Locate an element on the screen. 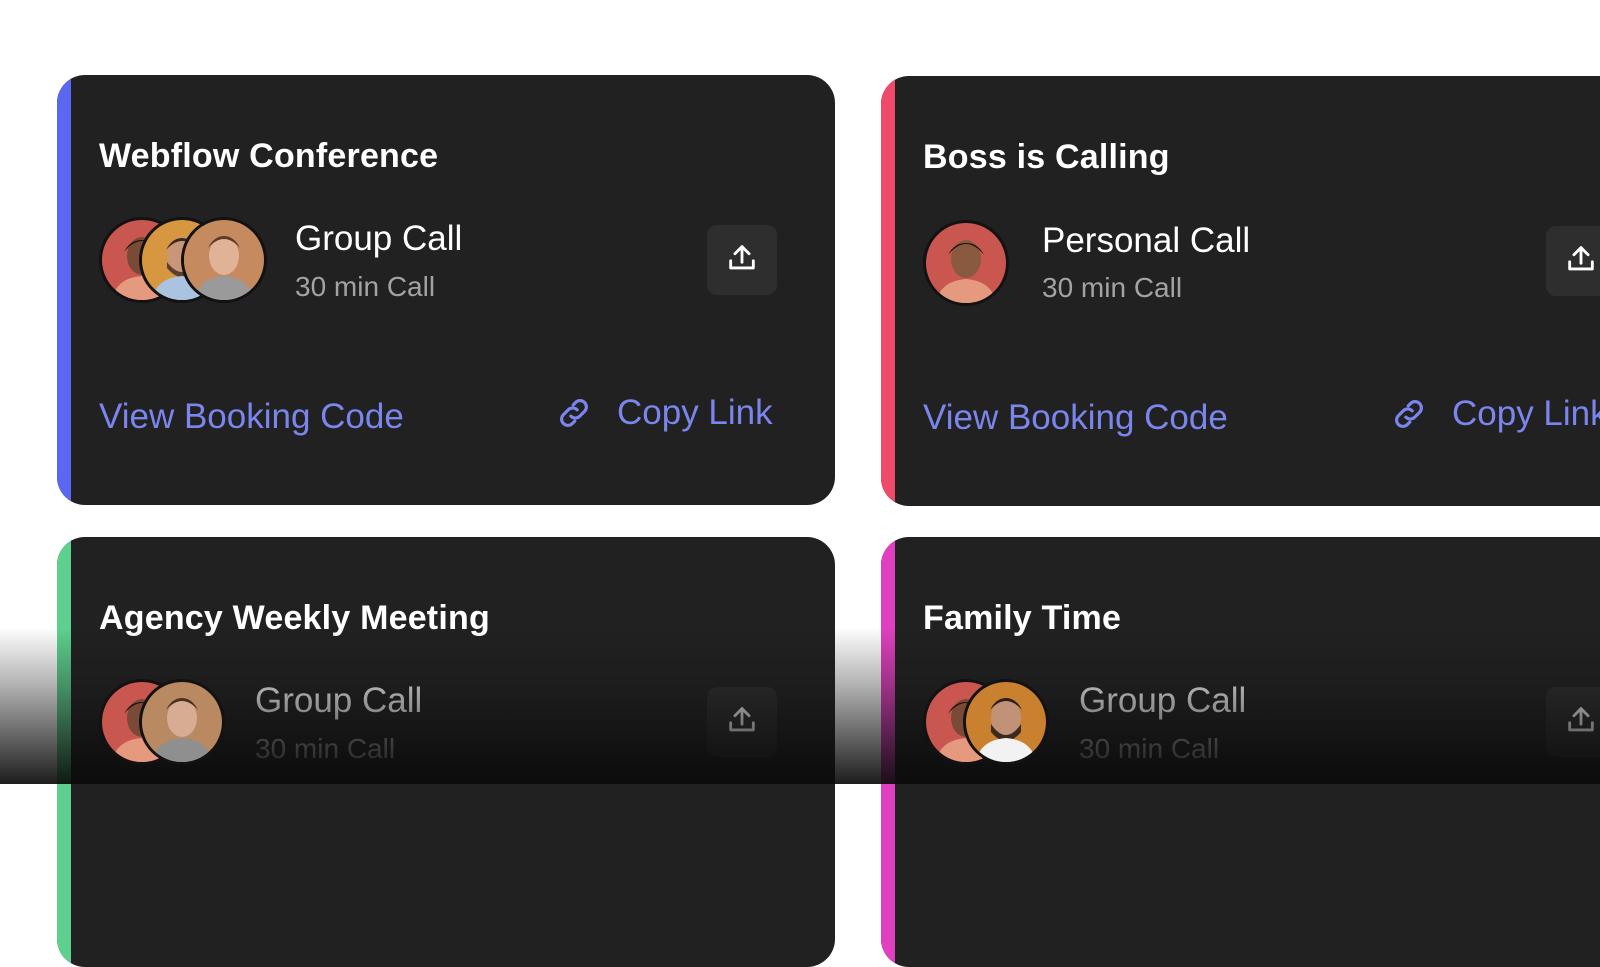 The height and width of the screenshot is (967, 1600). card-title: Webflow Conference is located at coordinates (269, 156).